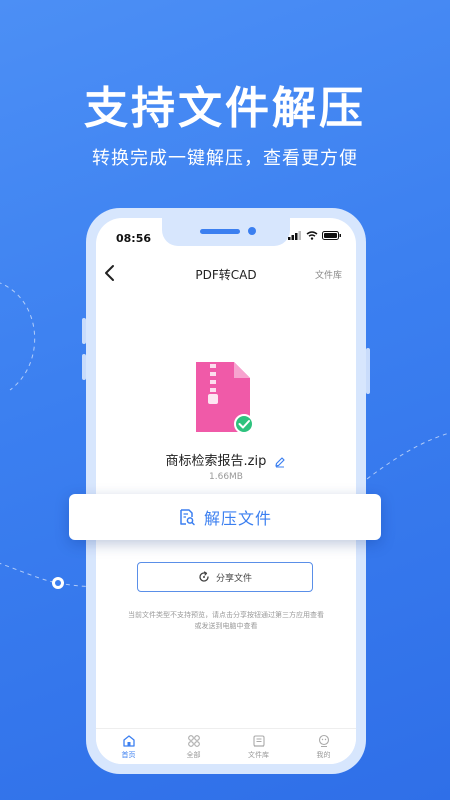 The width and height of the screenshot is (450, 800). What do you see at coordinates (280, 462) in the screenshot?
I see `edit-pencil-icon` at bounding box center [280, 462].